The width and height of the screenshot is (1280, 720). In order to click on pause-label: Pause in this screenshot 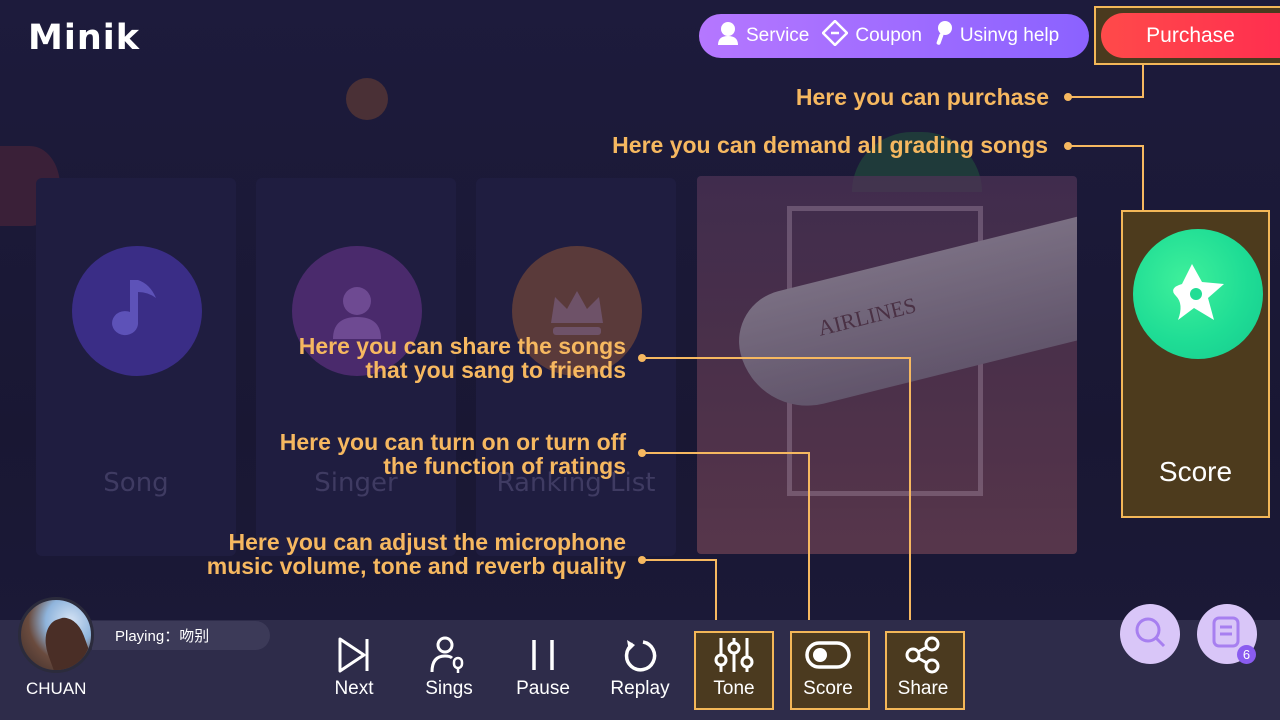, I will do `click(543, 688)`.